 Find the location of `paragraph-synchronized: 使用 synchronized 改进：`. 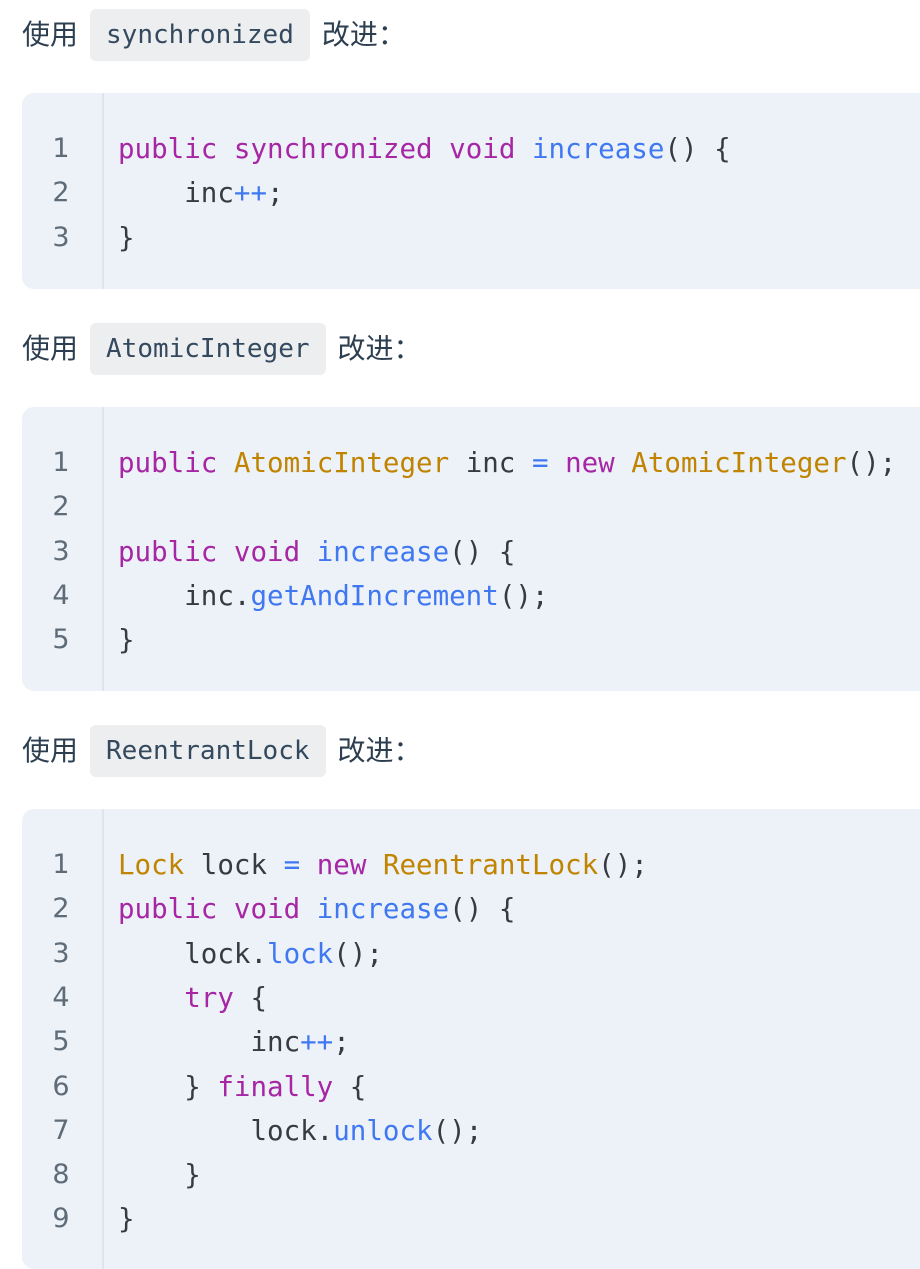

paragraph-synchronized: 使用 synchronized 改进： is located at coordinates (214, 35).